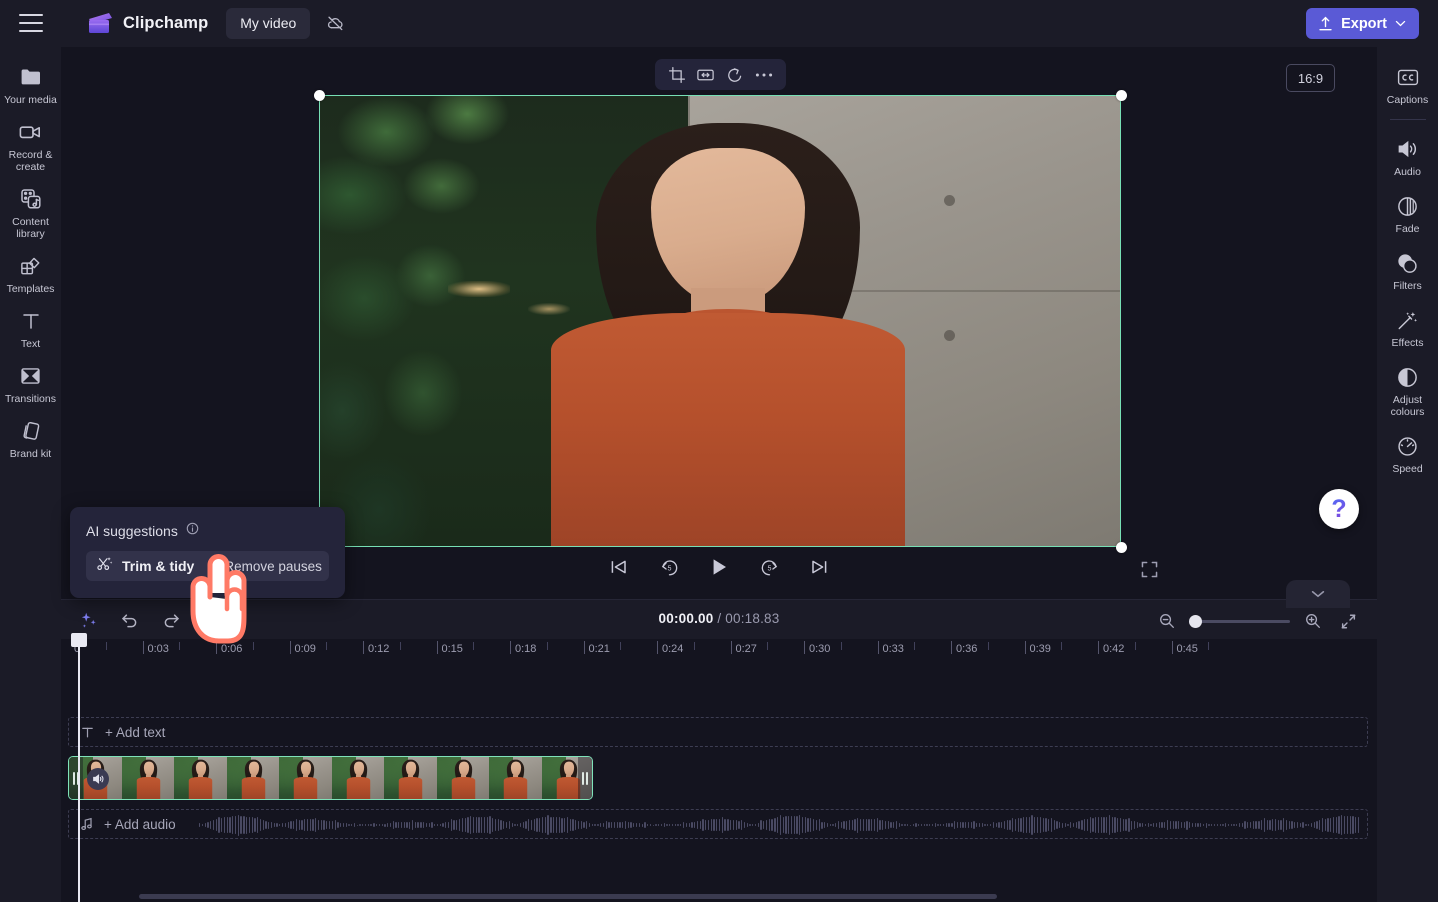 The width and height of the screenshot is (1438, 902). I want to click on timeline-collapse-tab, so click(1318, 594).